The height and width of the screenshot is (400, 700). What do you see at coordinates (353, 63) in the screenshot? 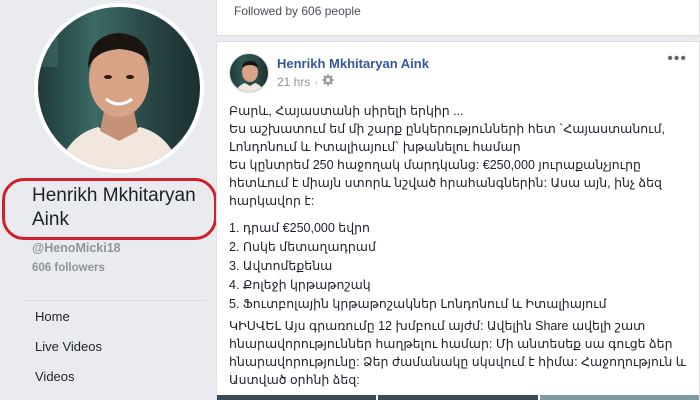
I see `post-author-name: Henrikh Mkhitaryan Aink` at bounding box center [353, 63].